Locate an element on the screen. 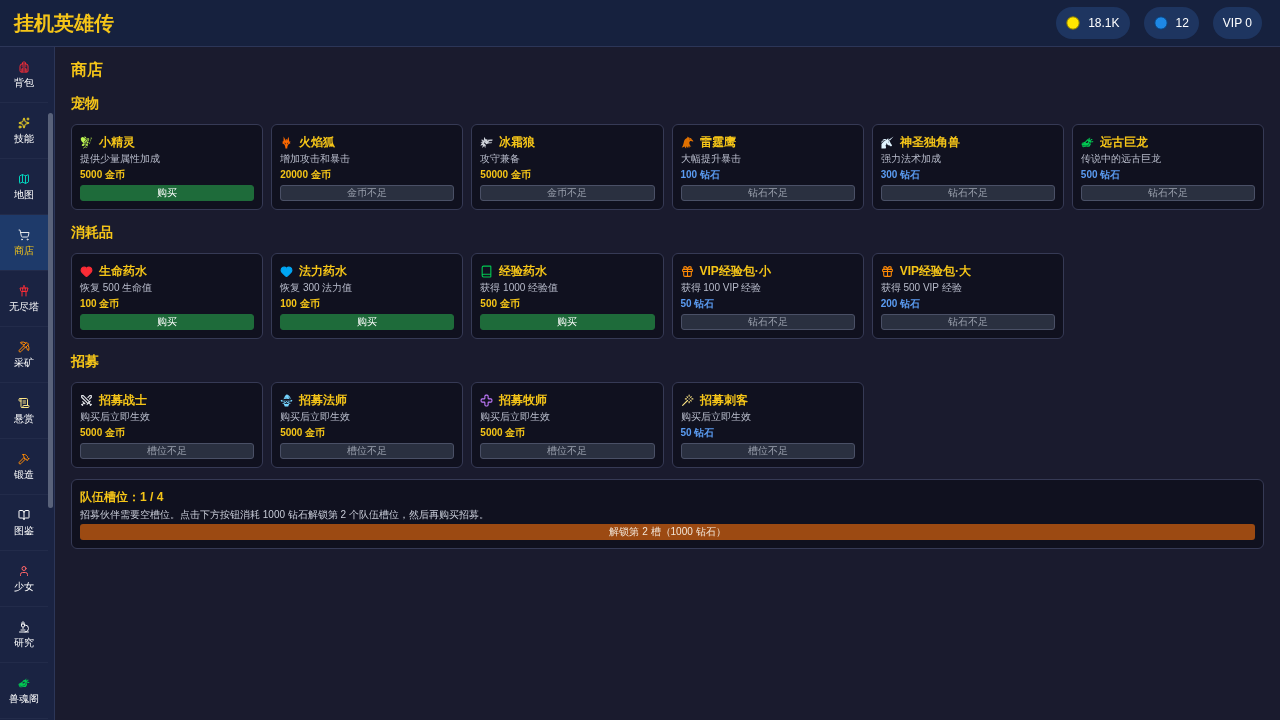 Image resolution: width=1280 pixels, height=720 pixels. sidebar-item: 兽魂阁 is located at coordinates (24, 691).